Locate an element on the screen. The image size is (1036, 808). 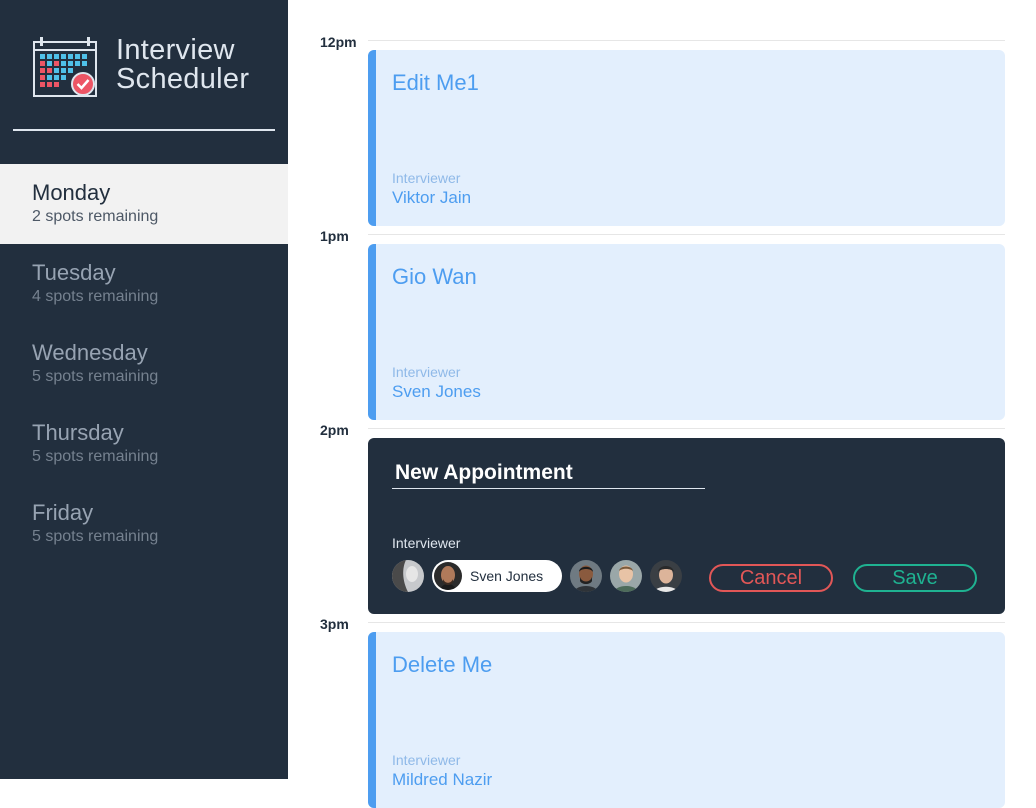
slot-time: 12pm is located at coordinates (338, 42).